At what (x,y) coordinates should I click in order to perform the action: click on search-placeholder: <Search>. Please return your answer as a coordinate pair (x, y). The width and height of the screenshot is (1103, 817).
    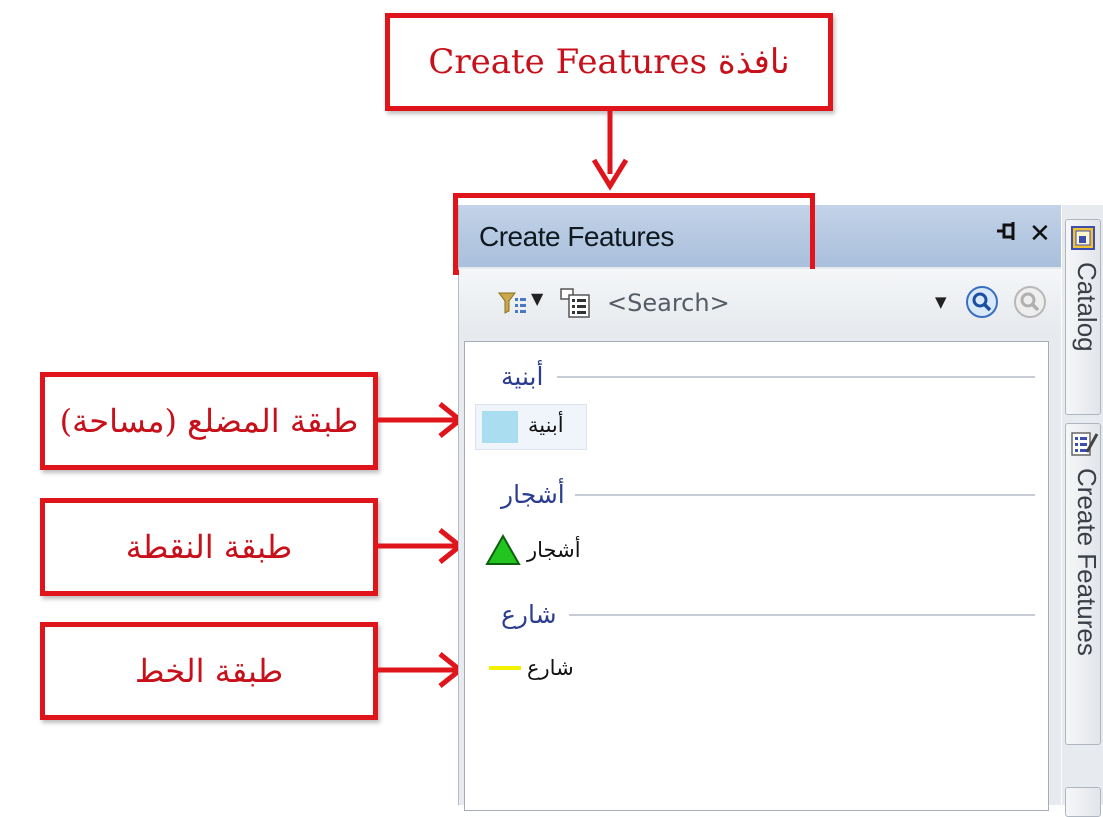
    Looking at the image, I should click on (668, 303).